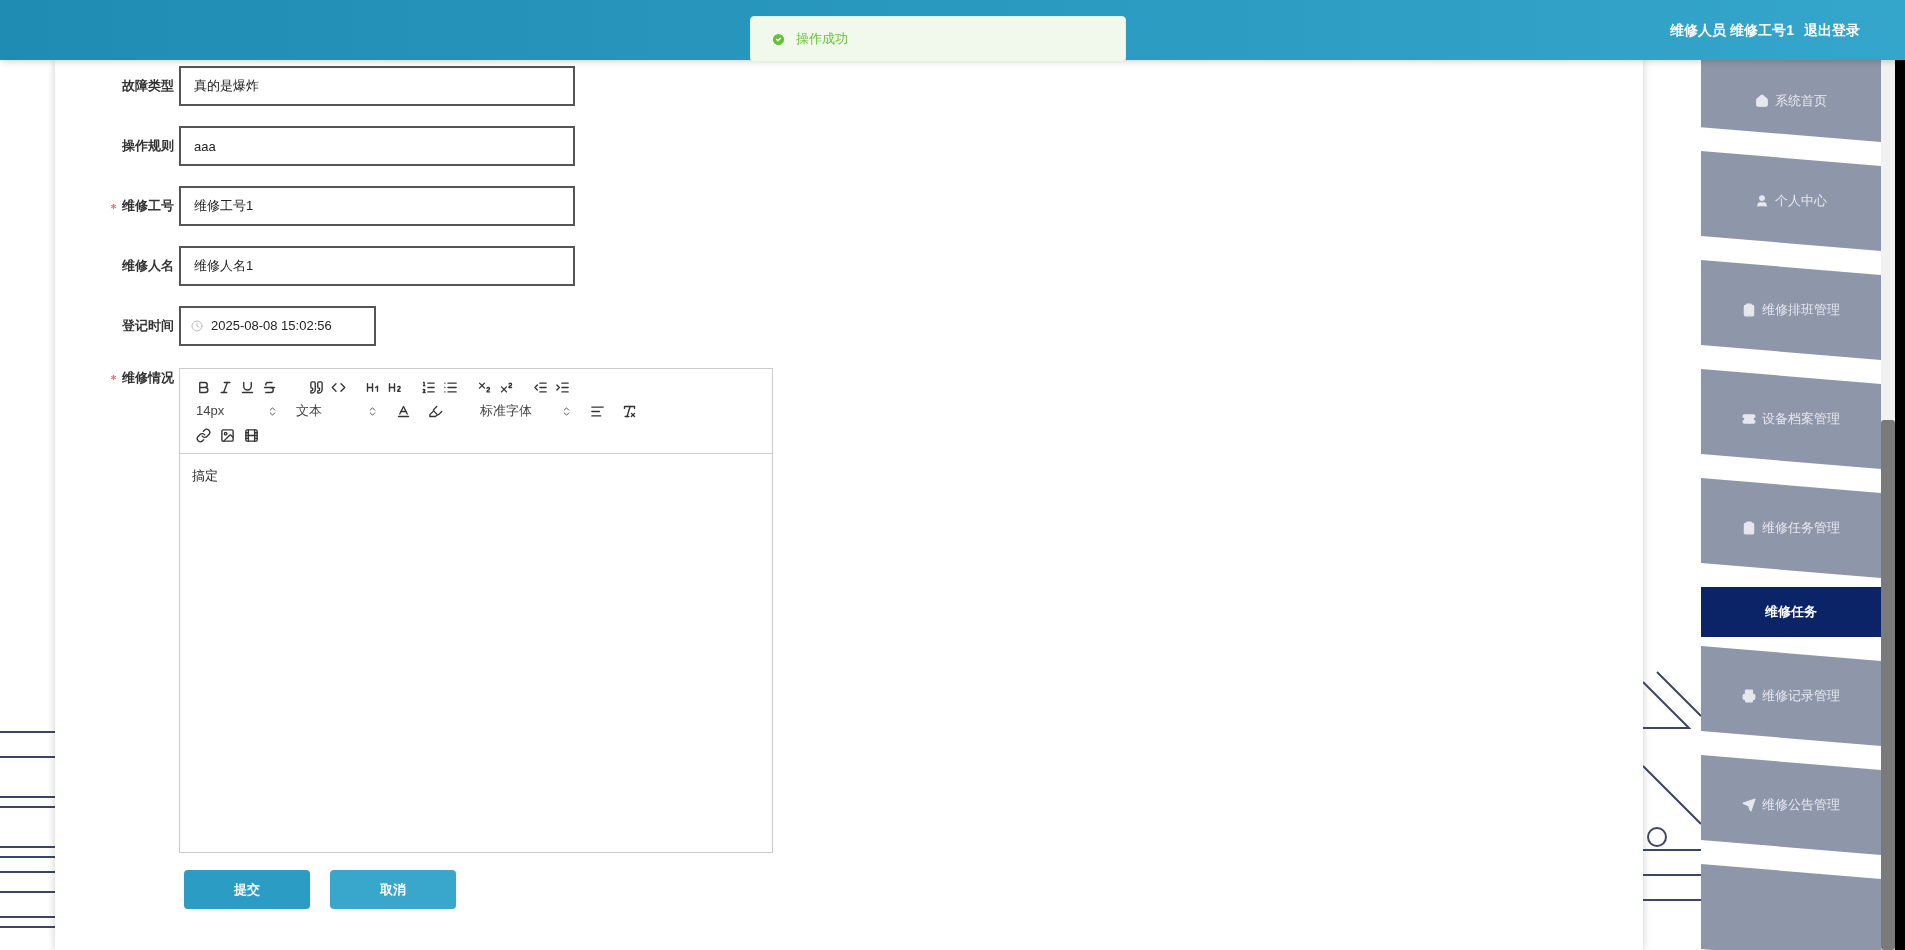  I want to click on printer-icon, so click(1749, 696).